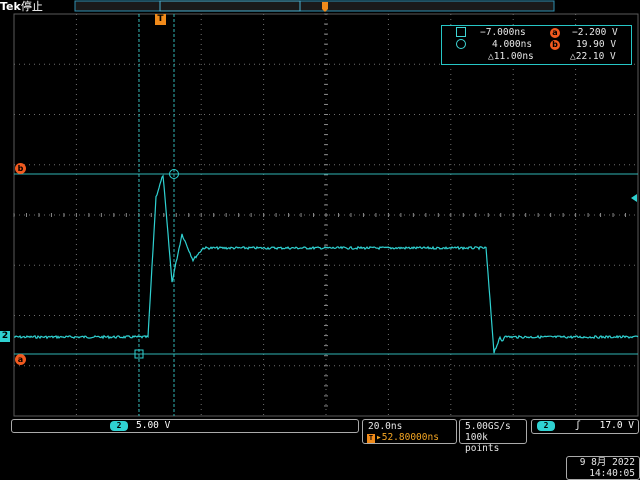  Describe the element at coordinates (20, 359) in the screenshot. I see `cursor-a-marker: a` at that location.